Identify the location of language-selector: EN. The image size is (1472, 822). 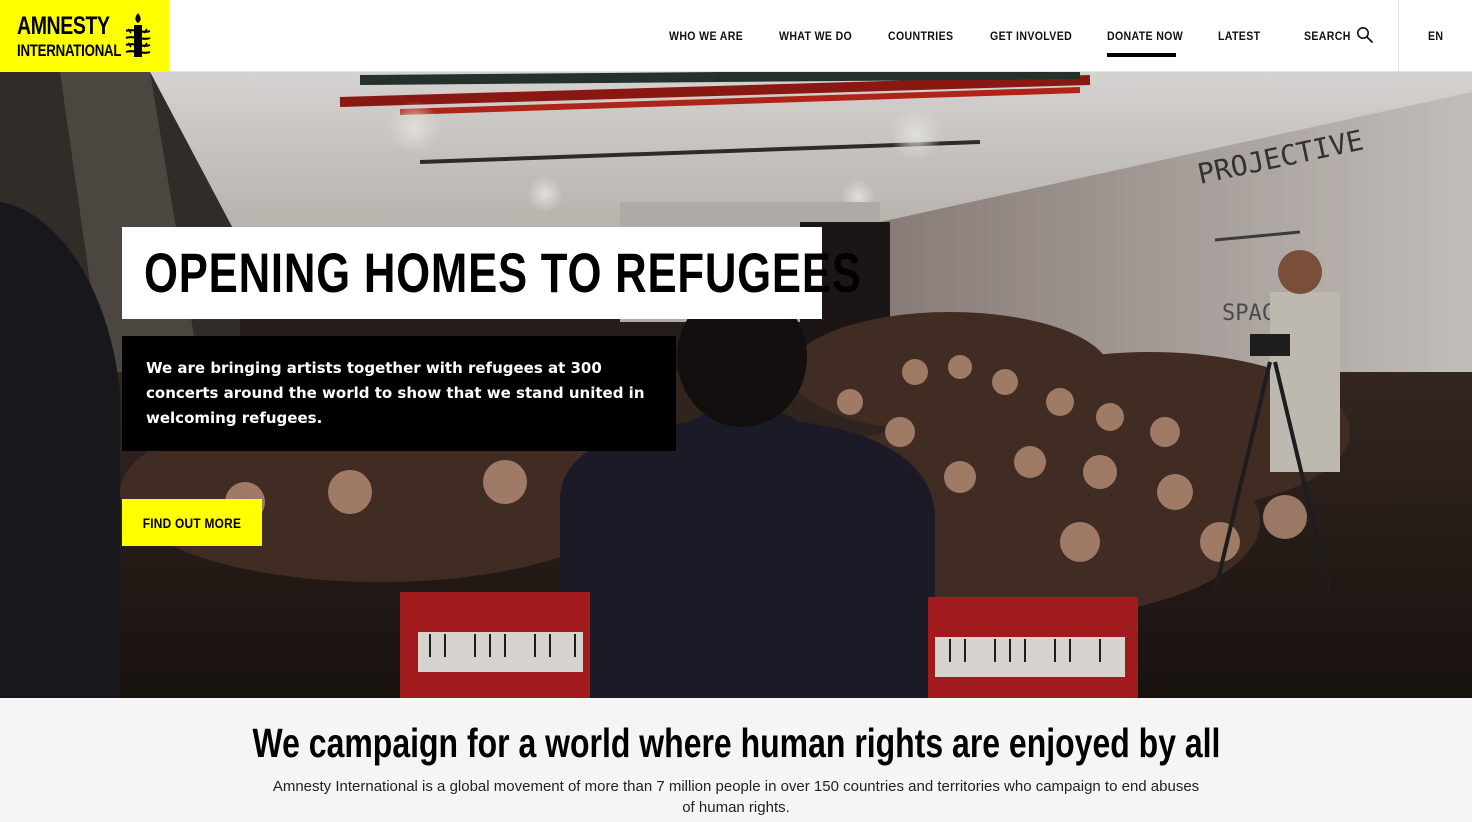
(1436, 36).